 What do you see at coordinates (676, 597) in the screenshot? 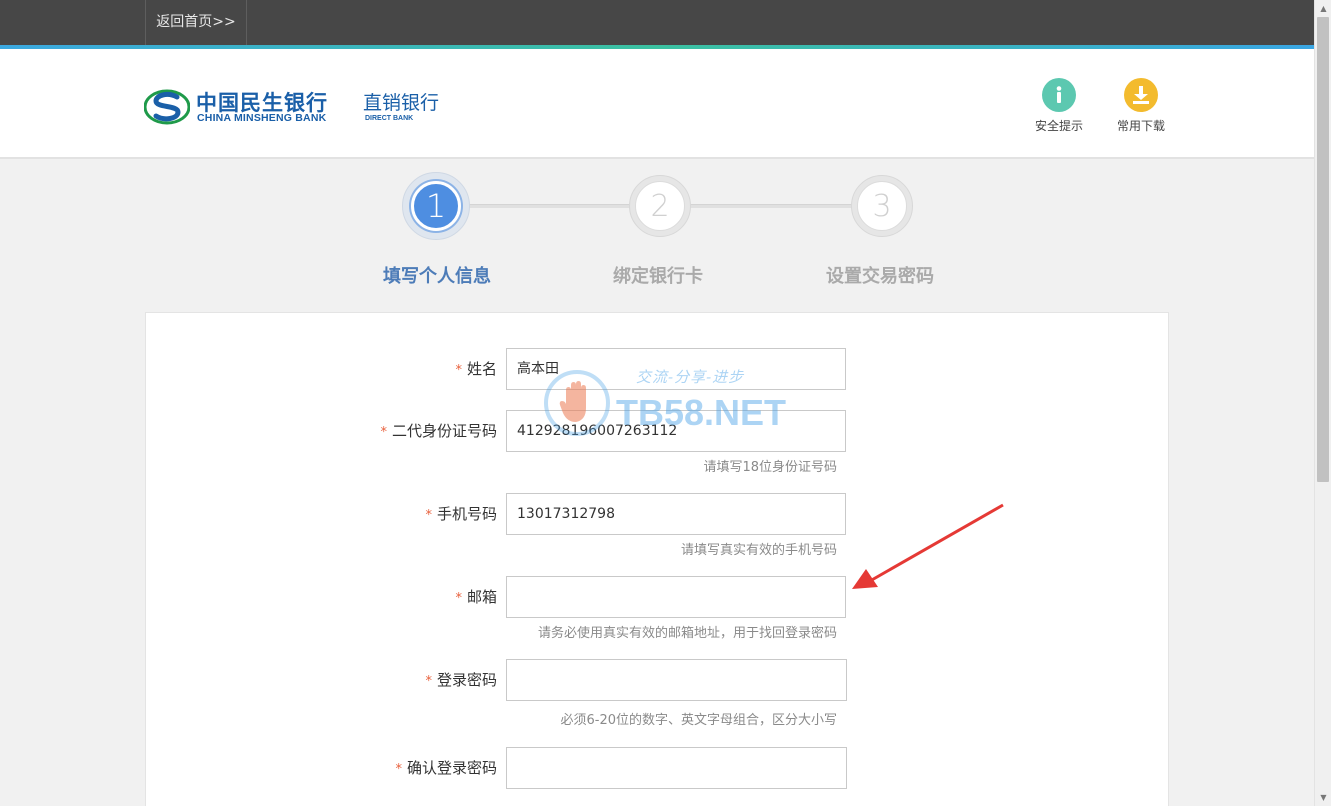
I see `email-input` at bounding box center [676, 597].